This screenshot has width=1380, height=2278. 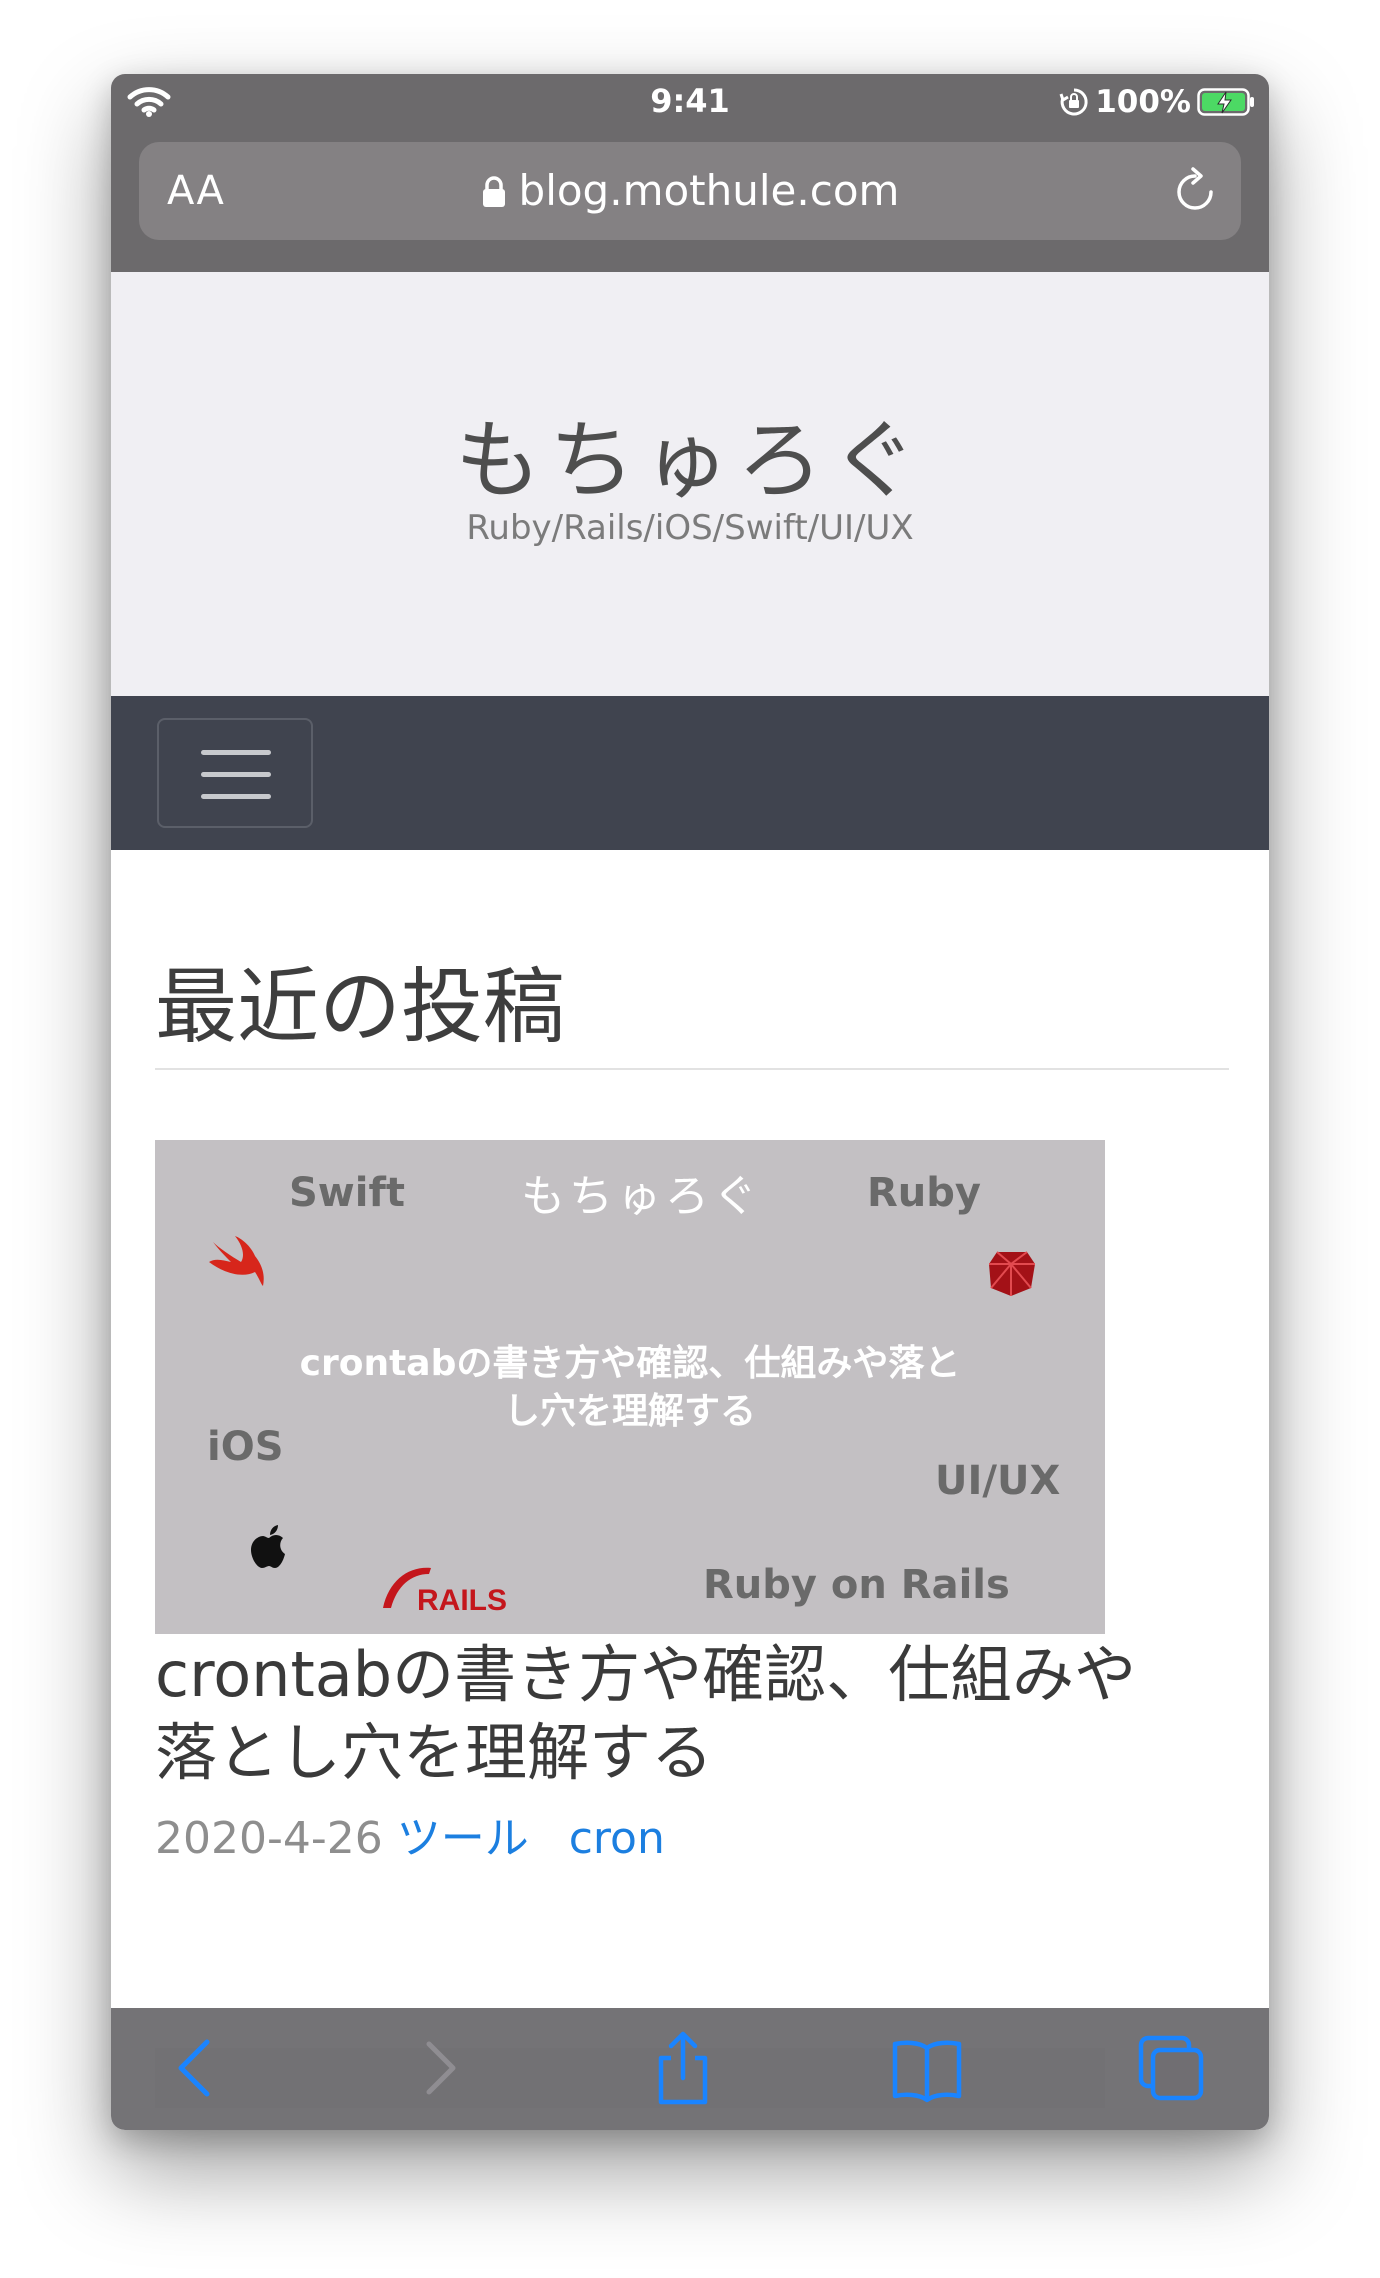 I want to click on post-category-link: ツール, so click(x=463, y=1838).